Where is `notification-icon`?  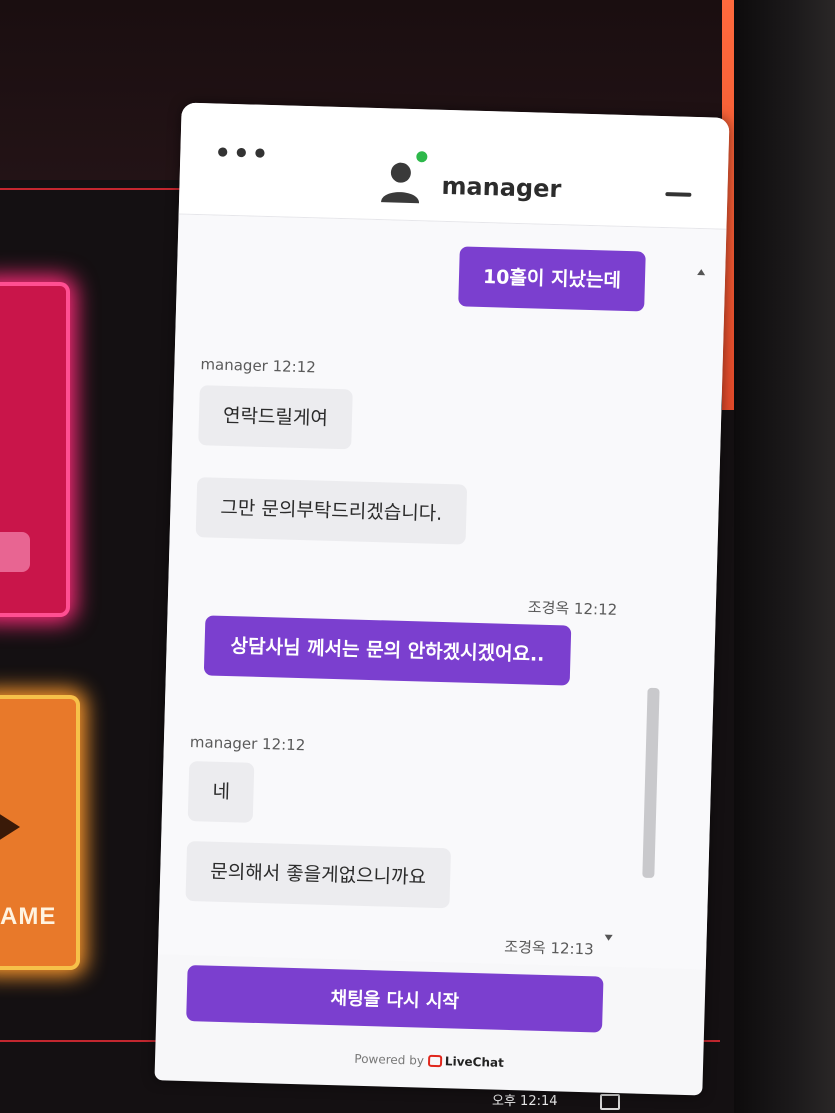 notification-icon is located at coordinates (610, 1102).